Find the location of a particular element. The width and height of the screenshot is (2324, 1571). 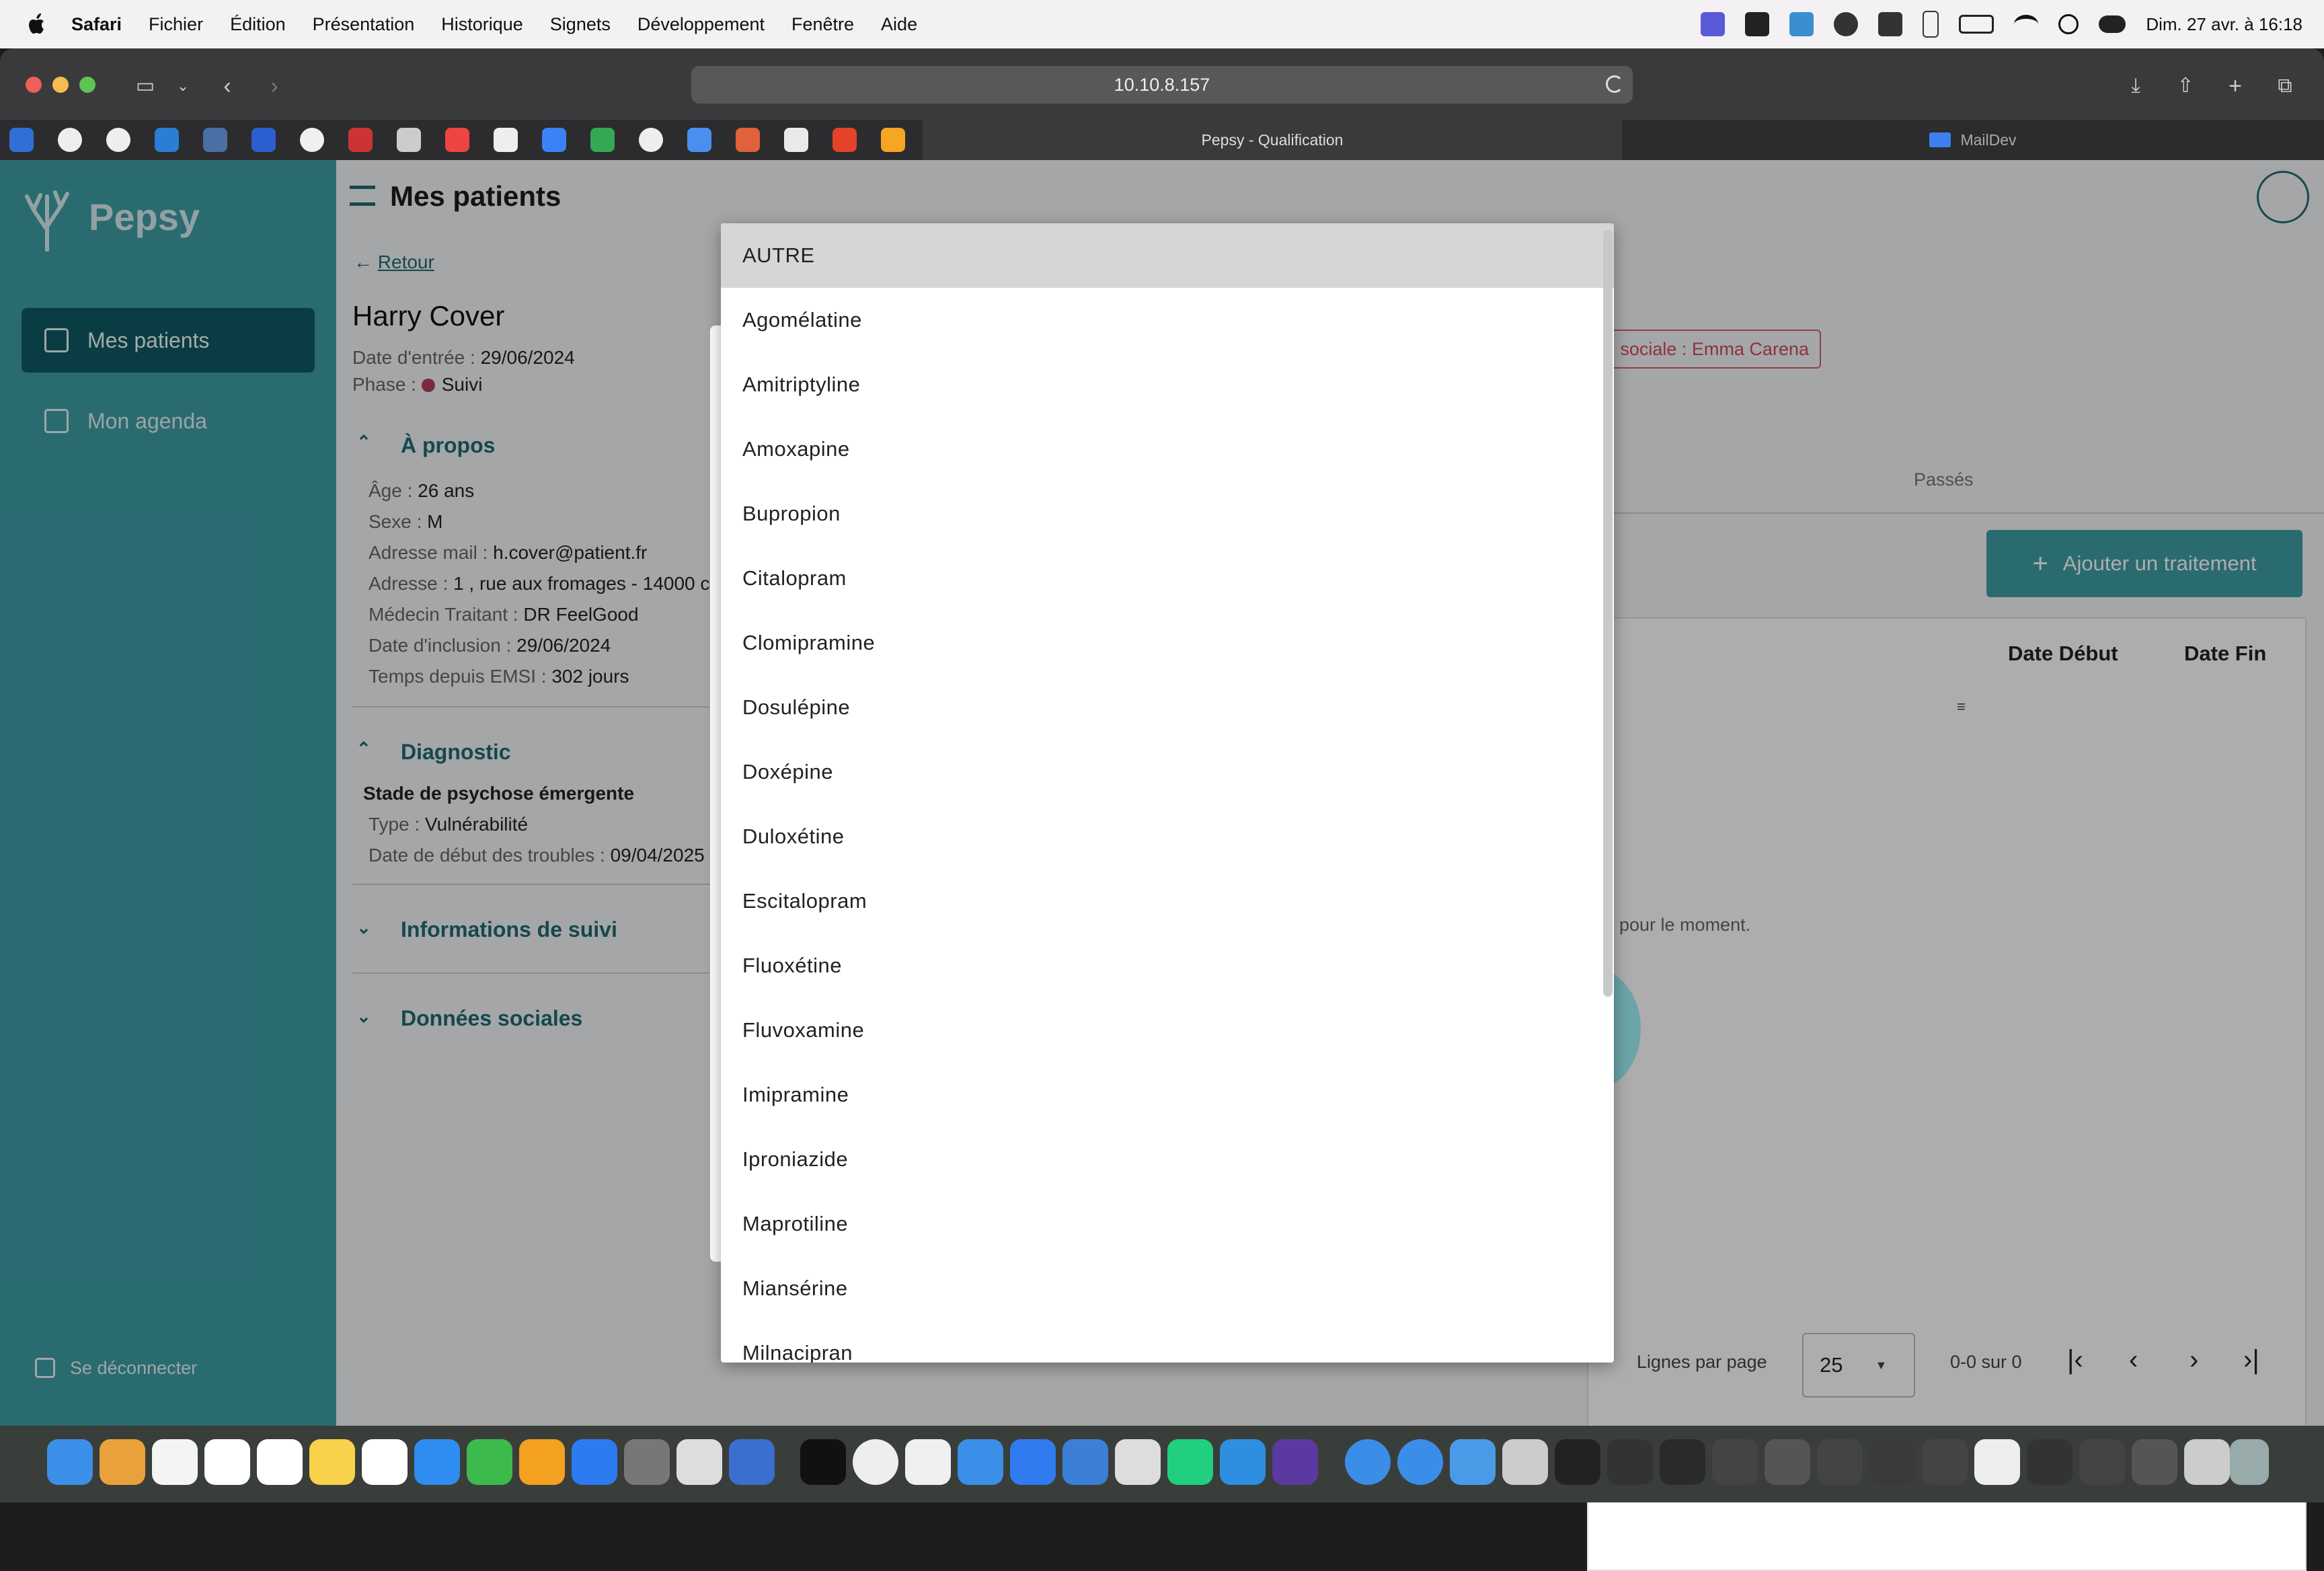

grammarly-icon is located at coordinates (1757, 24).